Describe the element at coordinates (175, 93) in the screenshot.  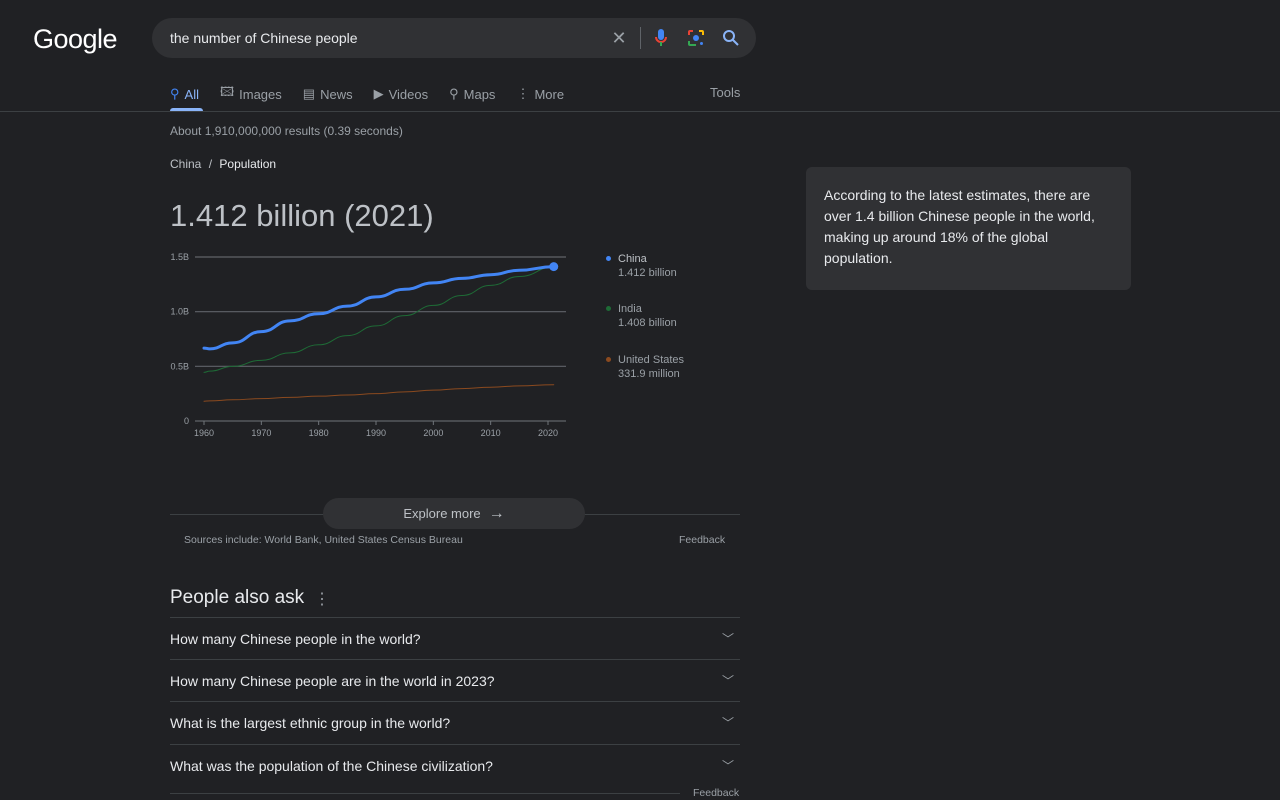
I see `search-icon: ⚲` at that location.